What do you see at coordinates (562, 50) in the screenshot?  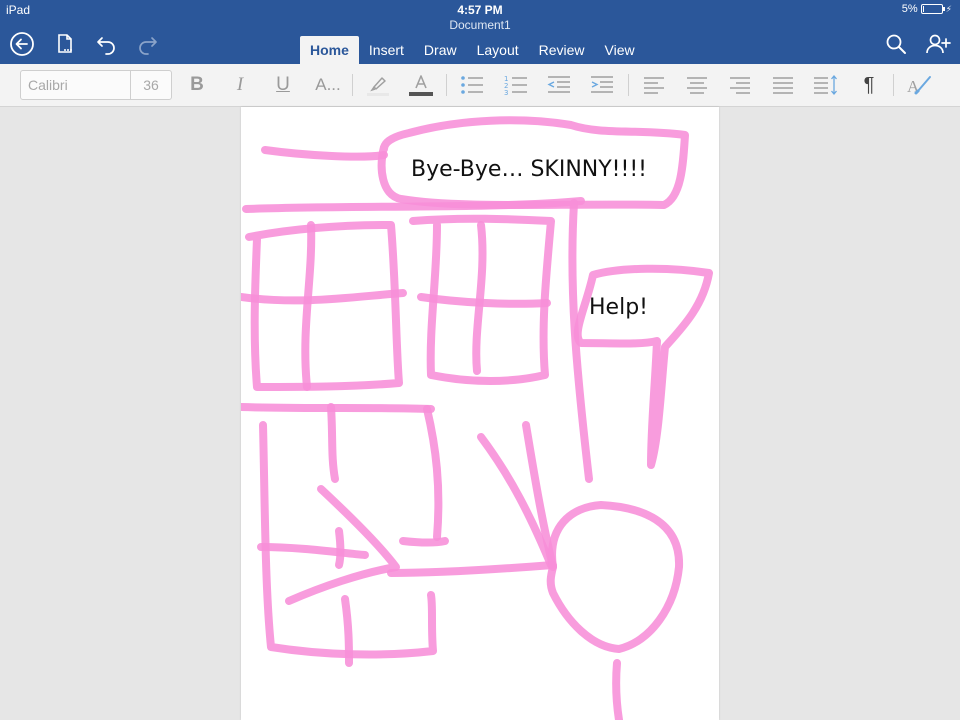 I see `tab-review: Review` at bounding box center [562, 50].